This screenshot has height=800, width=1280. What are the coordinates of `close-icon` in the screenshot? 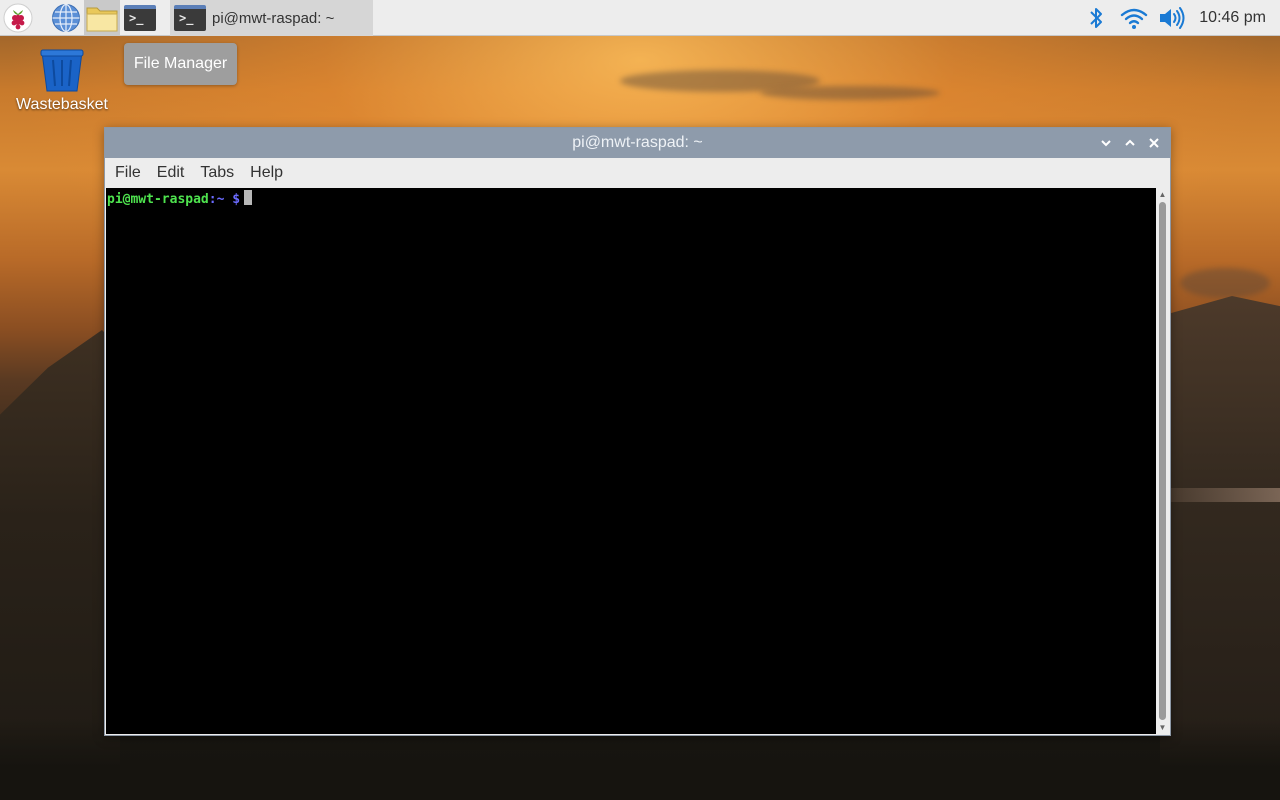 It's located at (1154, 143).